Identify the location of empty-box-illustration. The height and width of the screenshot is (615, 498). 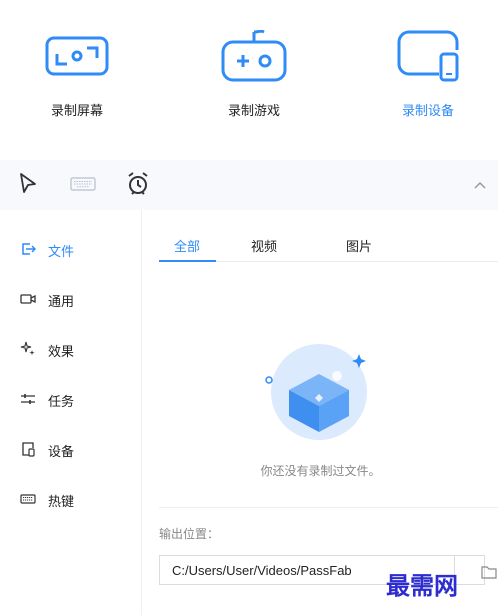
(316, 392).